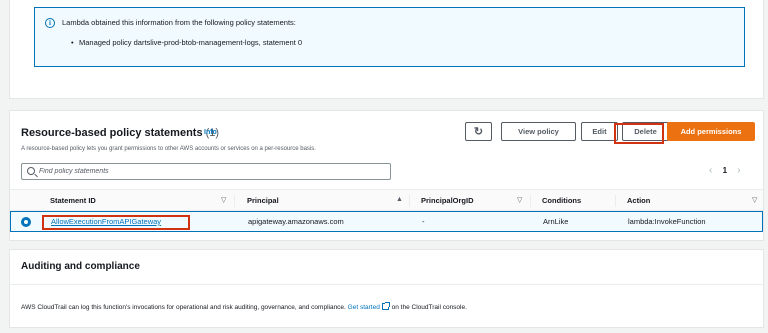 The height and width of the screenshot is (333, 768). Describe the element at coordinates (478, 131) in the screenshot. I see `refresh-button: ↻` at that location.